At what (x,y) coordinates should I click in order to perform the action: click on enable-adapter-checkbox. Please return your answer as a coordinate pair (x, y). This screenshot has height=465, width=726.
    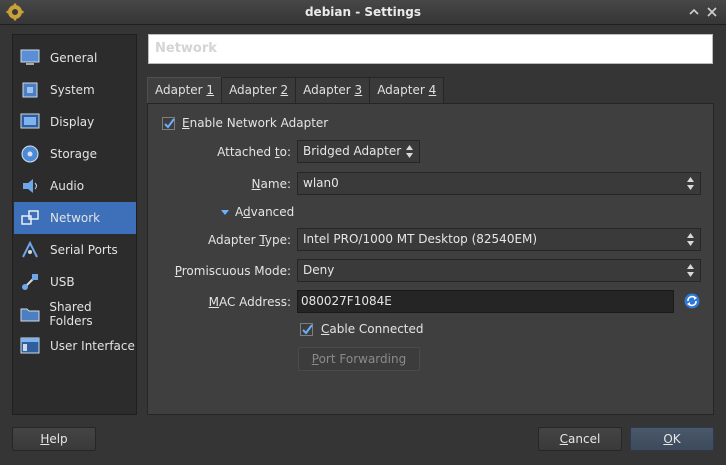
    Looking at the image, I should click on (168, 123).